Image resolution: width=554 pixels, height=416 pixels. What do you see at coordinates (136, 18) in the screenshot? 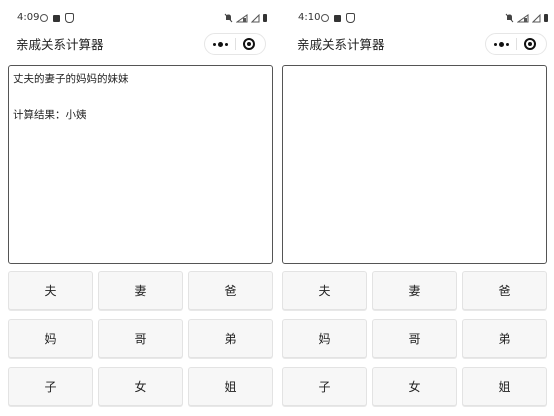
I see `status-bar: 4:09` at bounding box center [136, 18].